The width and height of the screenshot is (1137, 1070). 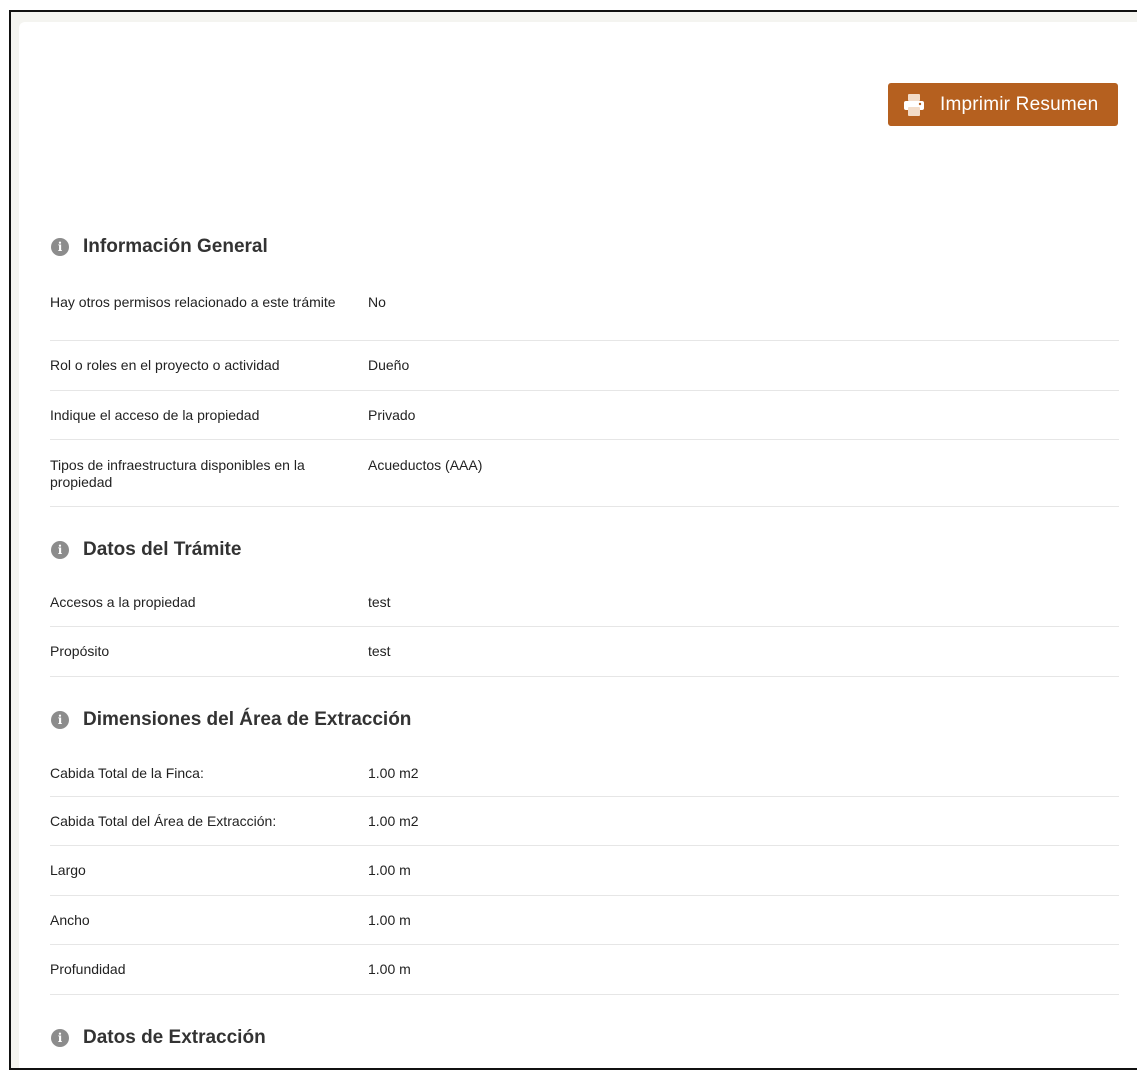 I want to click on table-row: Largo 1.00 m, so click(x=584, y=871).